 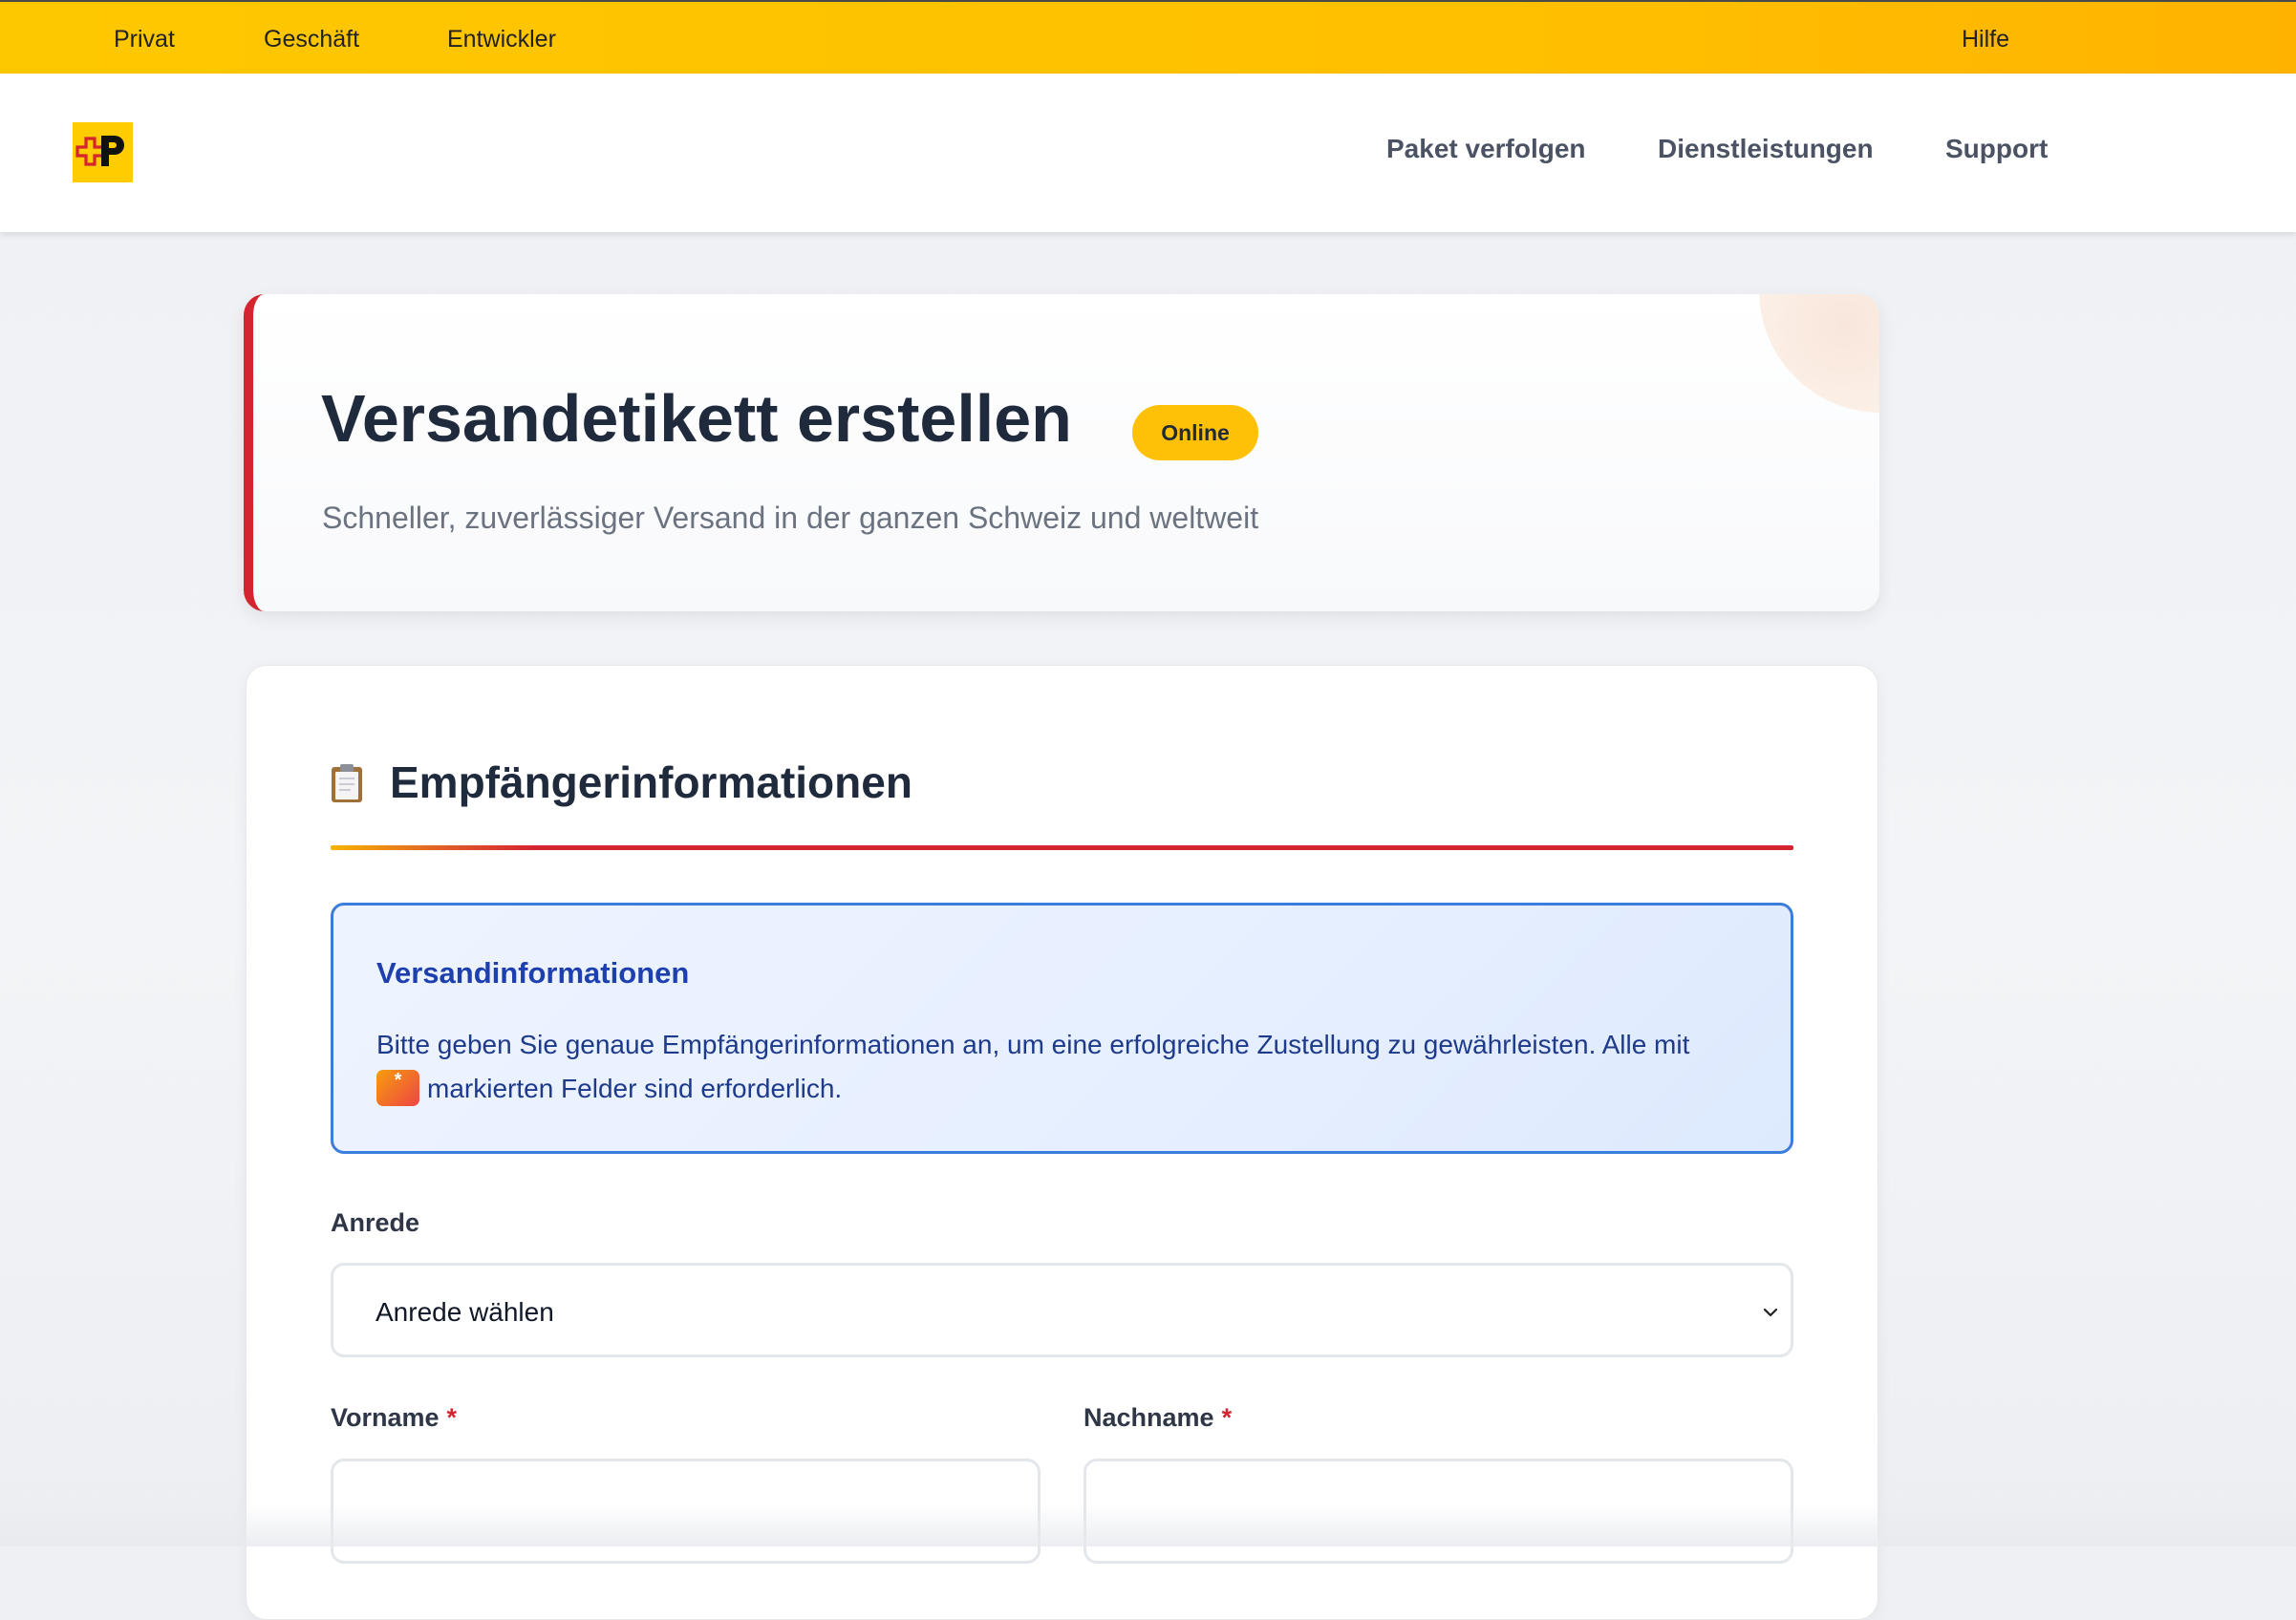 What do you see at coordinates (1062, 847) in the screenshot?
I see `section-divider` at bounding box center [1062, 847].